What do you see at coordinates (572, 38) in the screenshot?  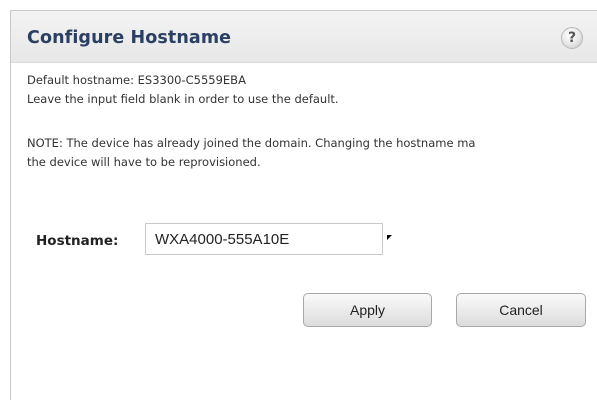 I see `help-question-icon: ?` at bounding box center [572, 38].